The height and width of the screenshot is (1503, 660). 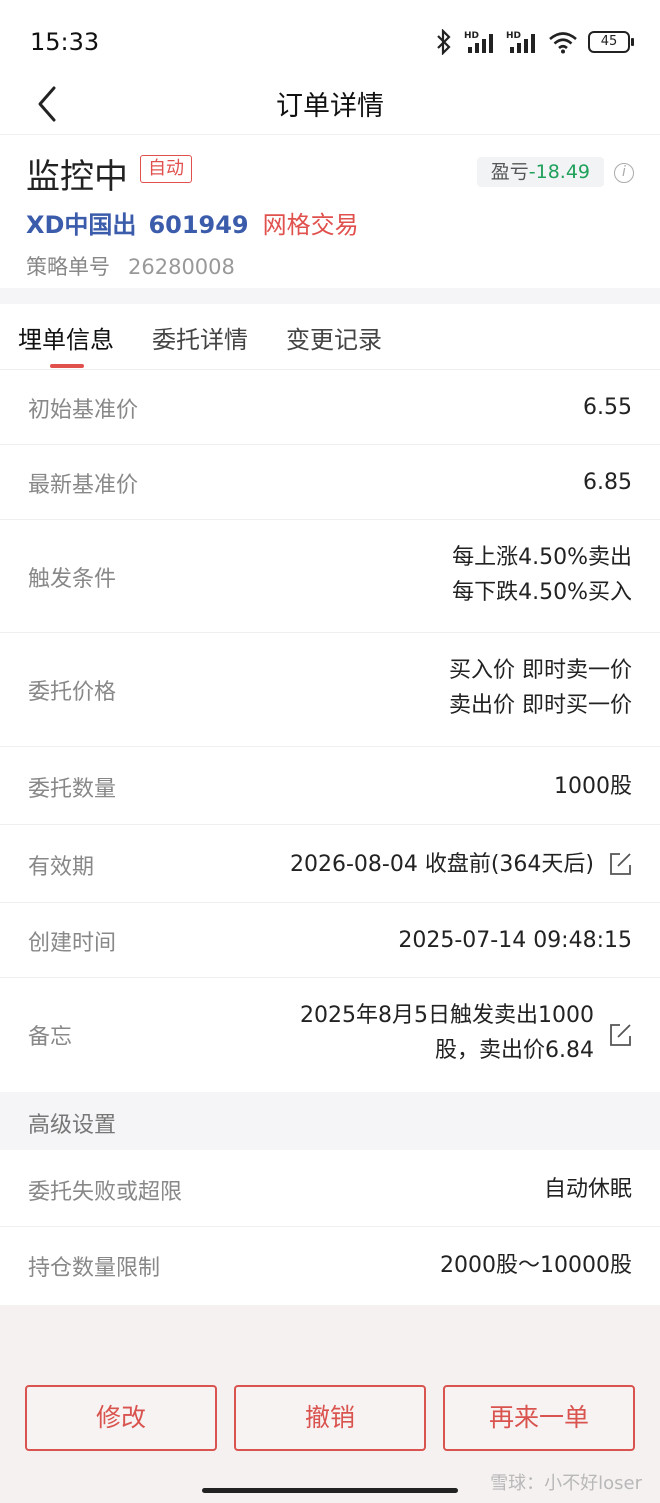 I want to click on active-tab-indicator, so click(x=67, y=366).